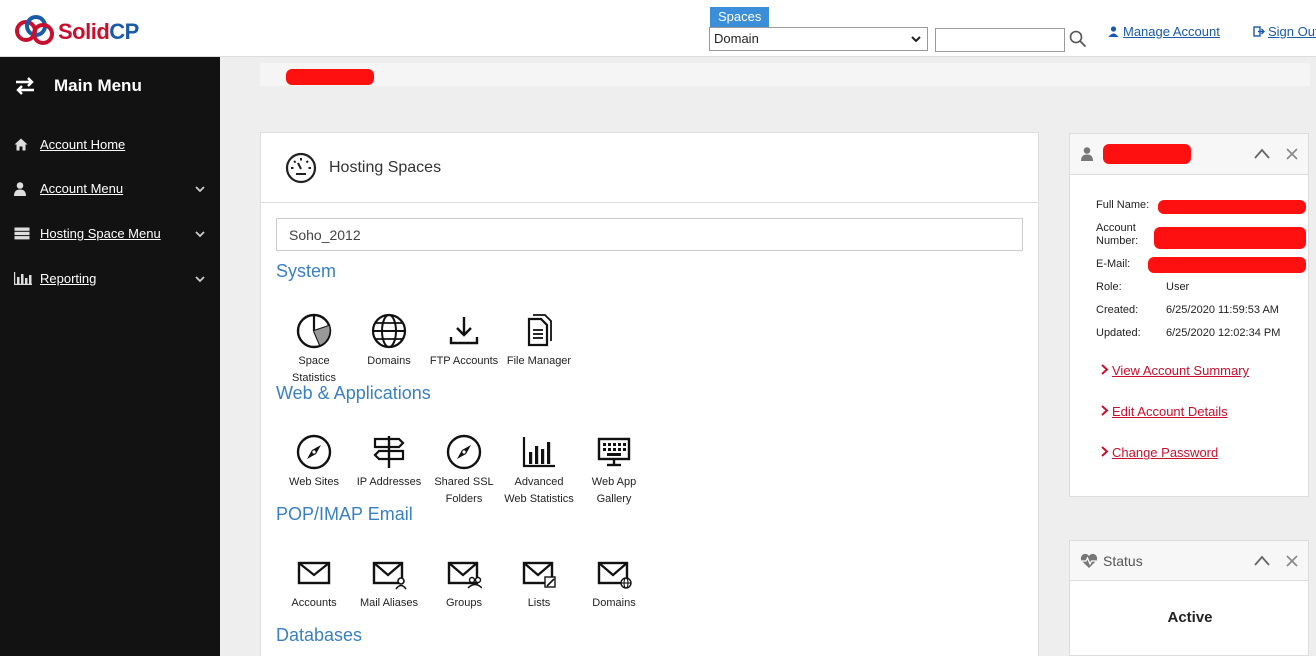 The image size is (1316, 656). Describe the element at coordinates (23, 233) in the screenshot. I see `server-icon` at that location.